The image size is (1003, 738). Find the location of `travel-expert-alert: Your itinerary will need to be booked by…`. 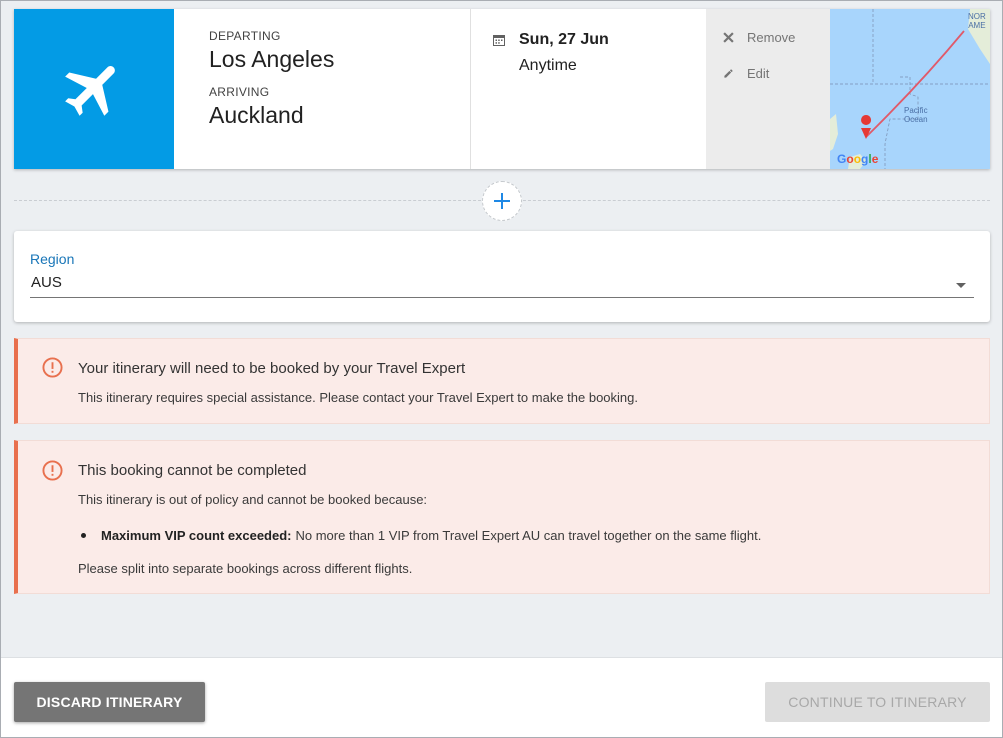

travel-expert-alert: Your itinerary will need to be booked by… is located at coordinates (502, 381).